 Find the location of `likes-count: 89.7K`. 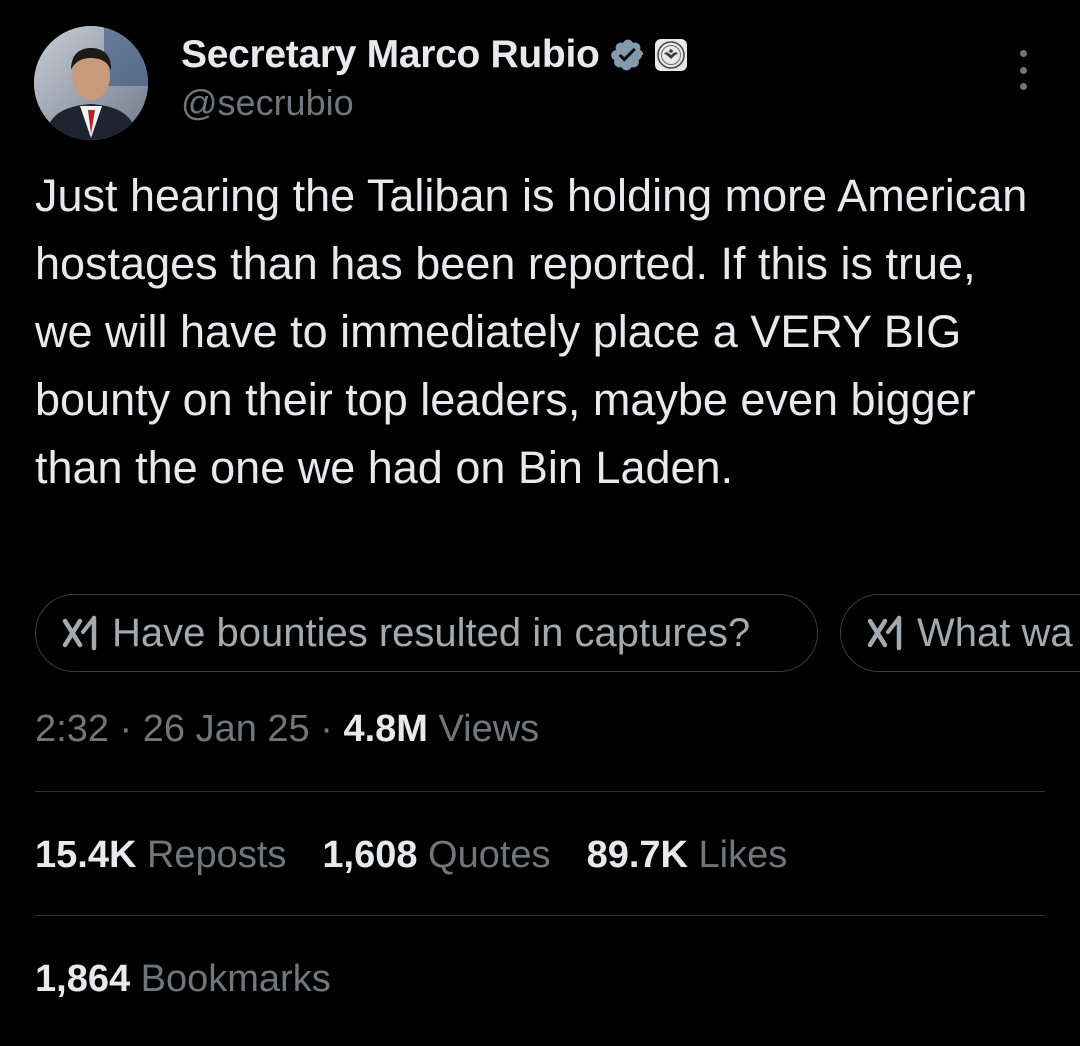

likes-count: 89.7K is located at coordinates (637, 855).